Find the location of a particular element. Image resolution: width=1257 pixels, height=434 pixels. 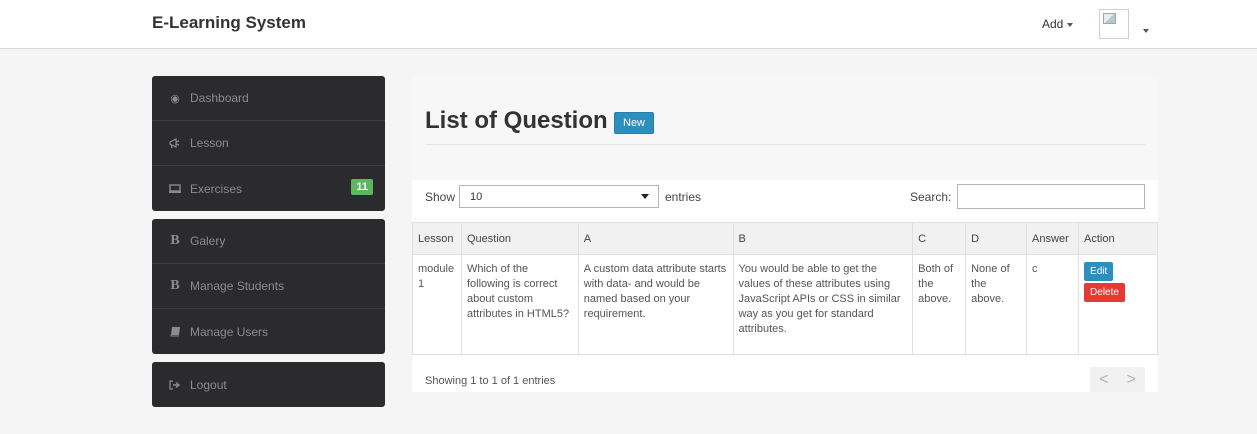

column-header-a: A is located at coordinates (655, 238).